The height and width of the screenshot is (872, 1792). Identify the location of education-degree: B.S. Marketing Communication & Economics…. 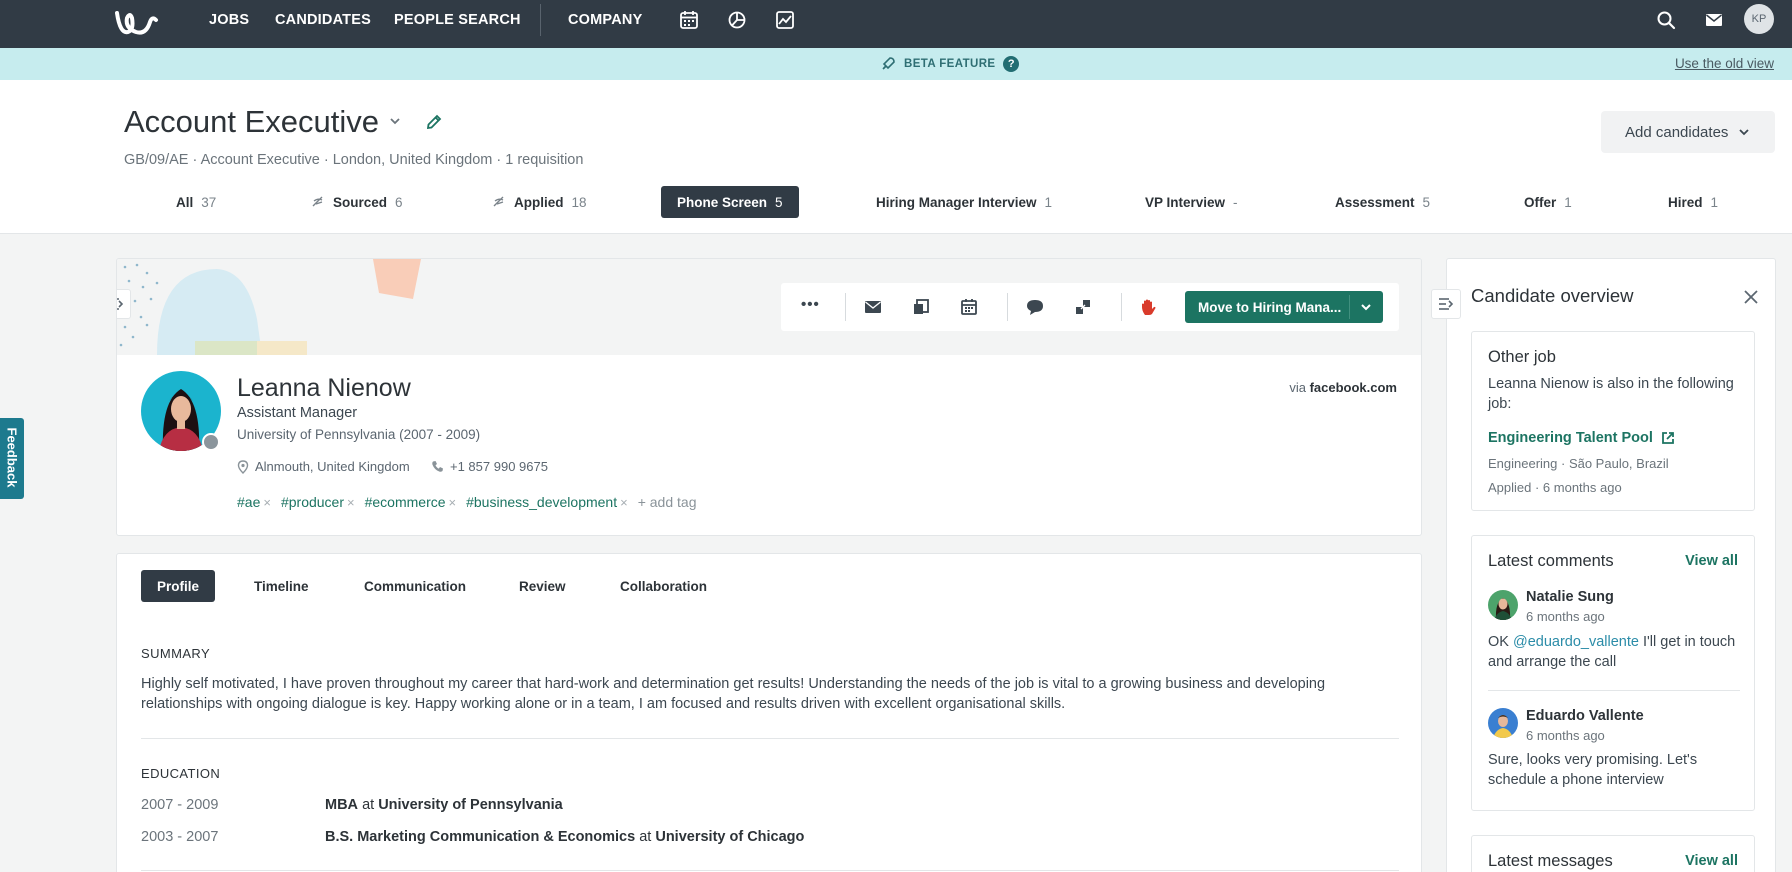
(564, 837).